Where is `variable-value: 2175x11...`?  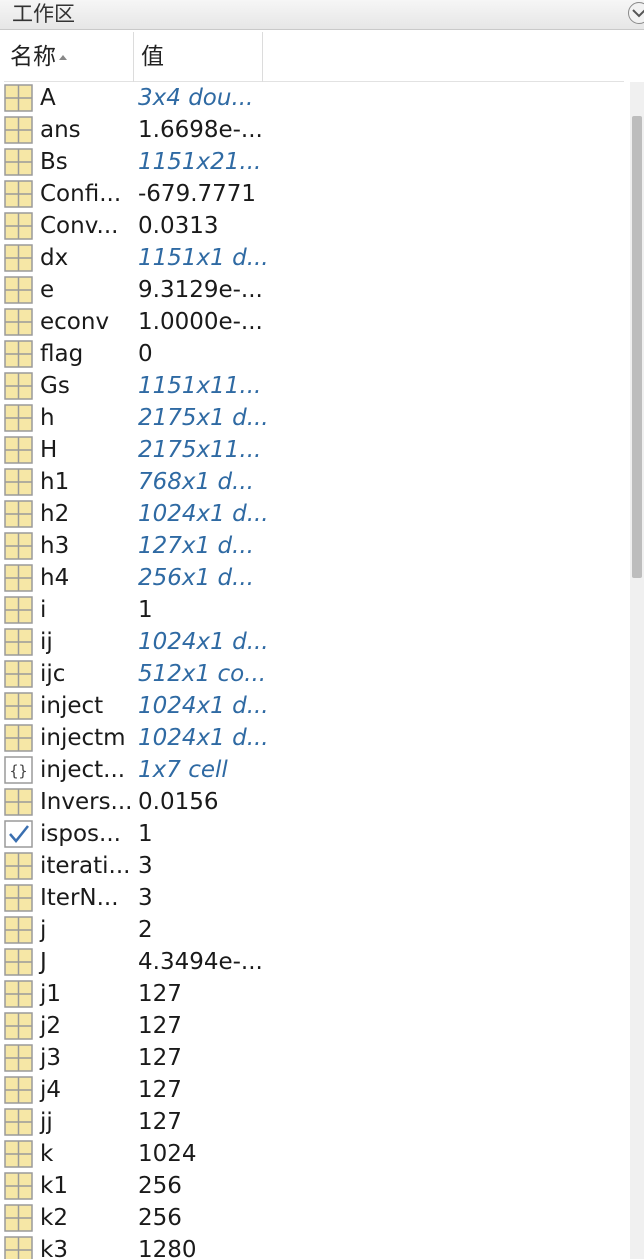 variable-value: 2175x11... is located at coordinates (199, 450).